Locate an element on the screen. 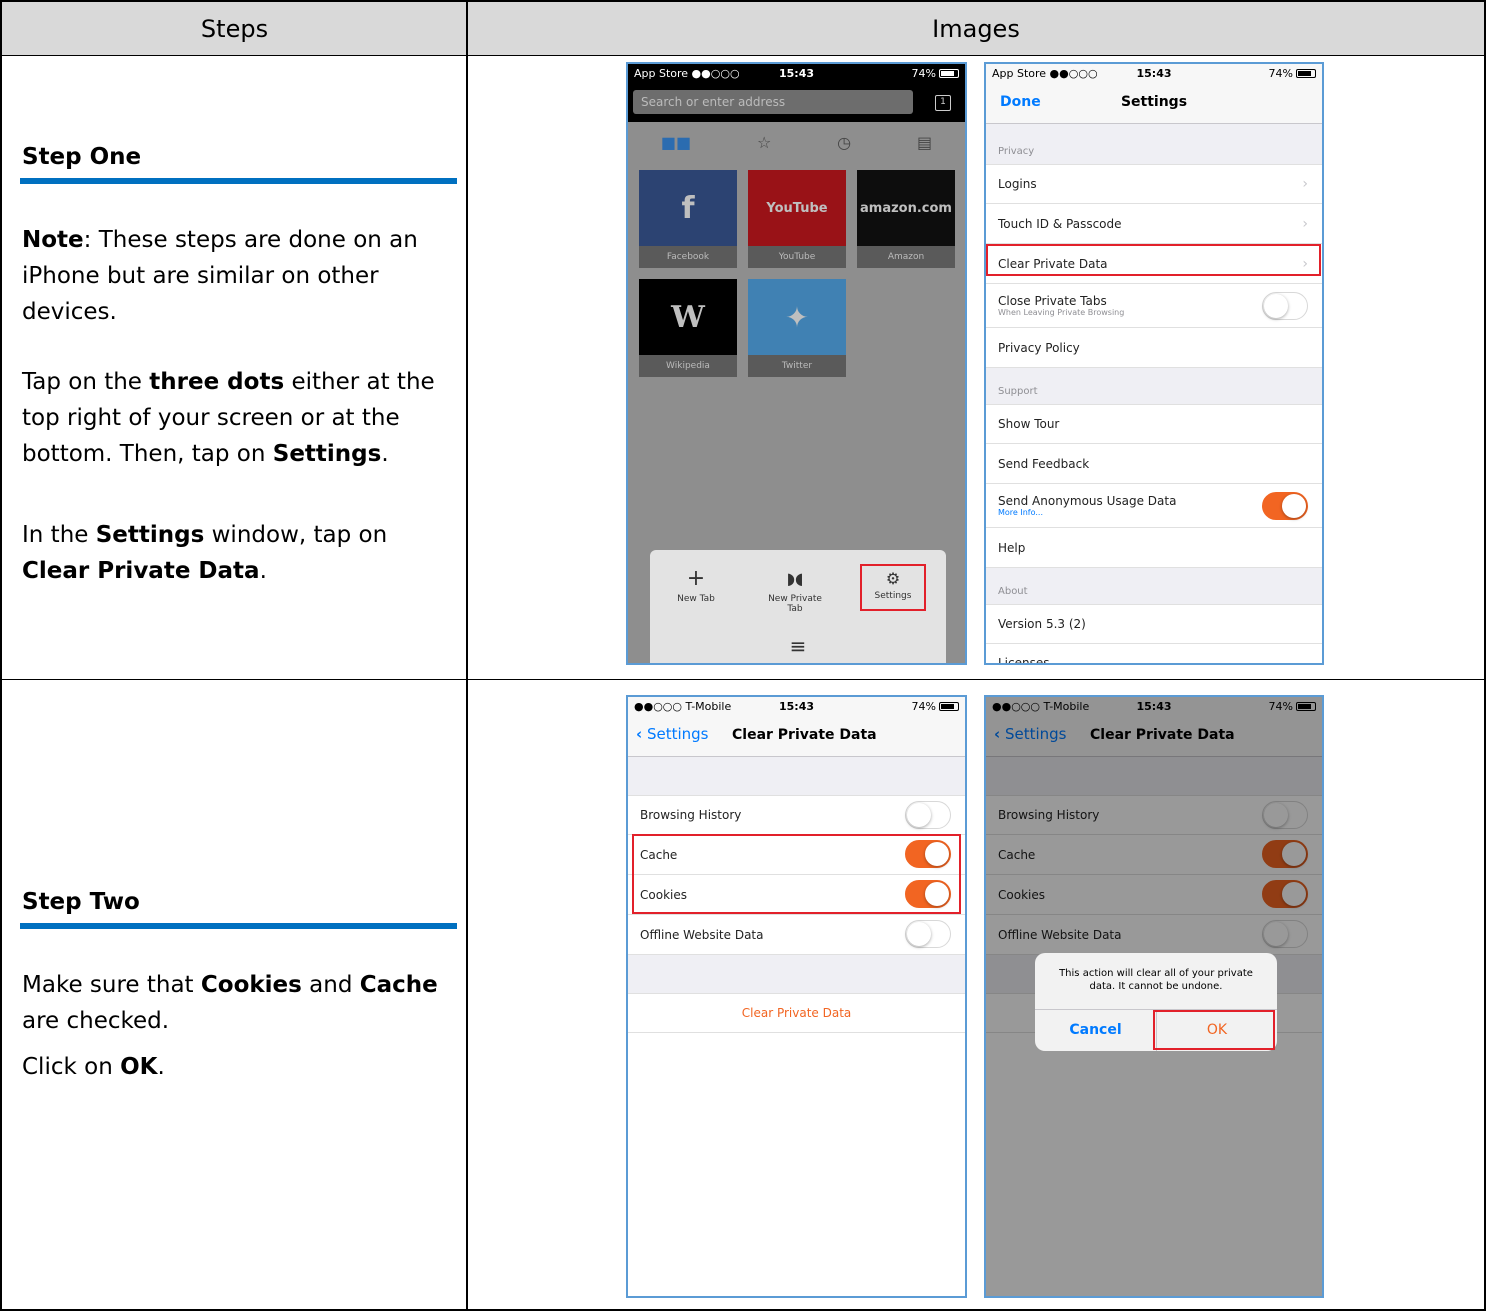  reading-list-icon: ▤ is located at coordinates (924, 142).